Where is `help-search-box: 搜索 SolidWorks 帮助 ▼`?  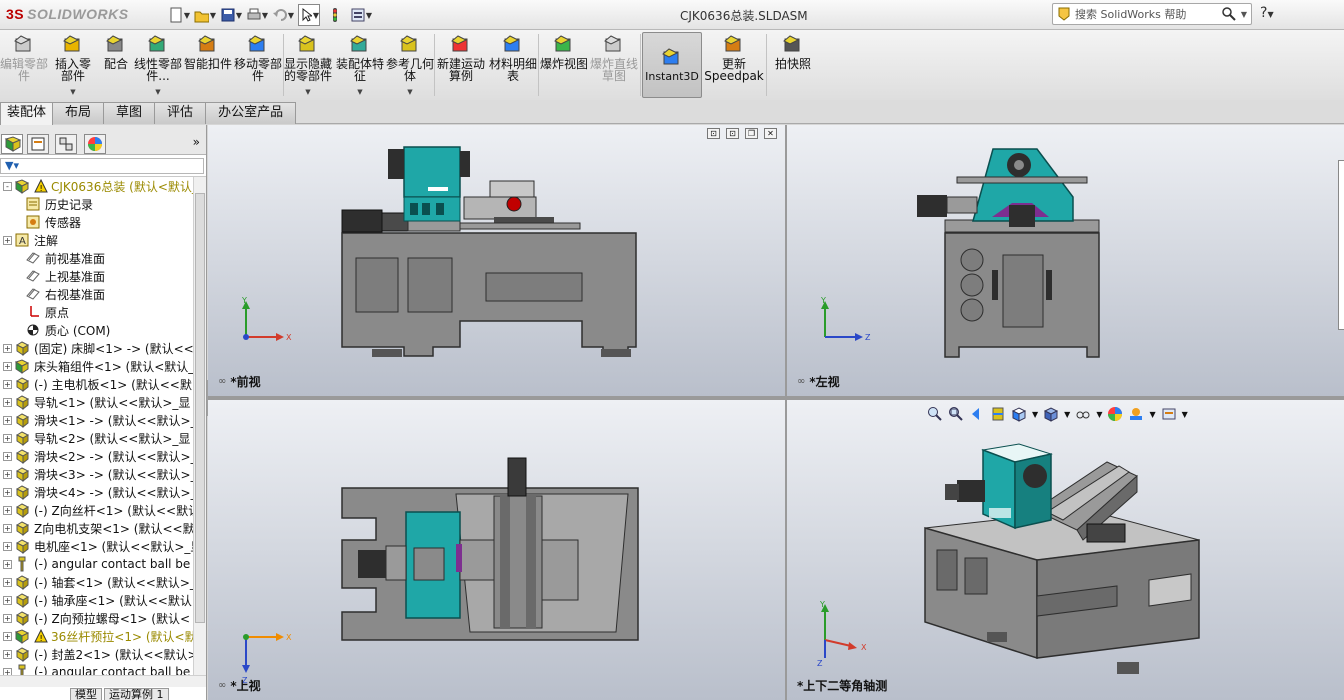 help-search-box: 搜索 SolidWorks 帮助 ▼ is located at coordinates (1152, 14).